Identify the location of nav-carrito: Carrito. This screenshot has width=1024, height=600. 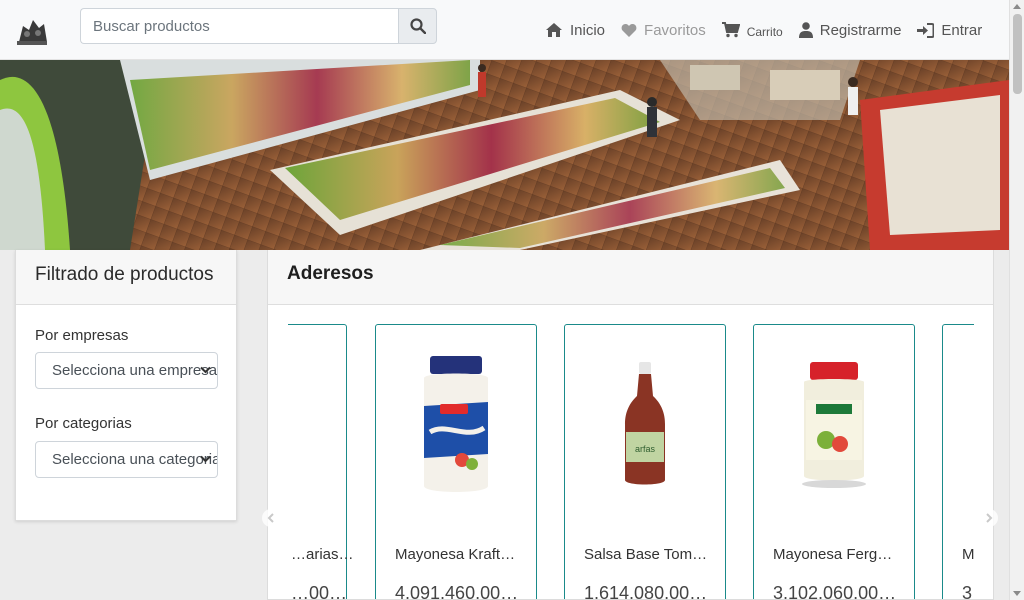
(752, 30).